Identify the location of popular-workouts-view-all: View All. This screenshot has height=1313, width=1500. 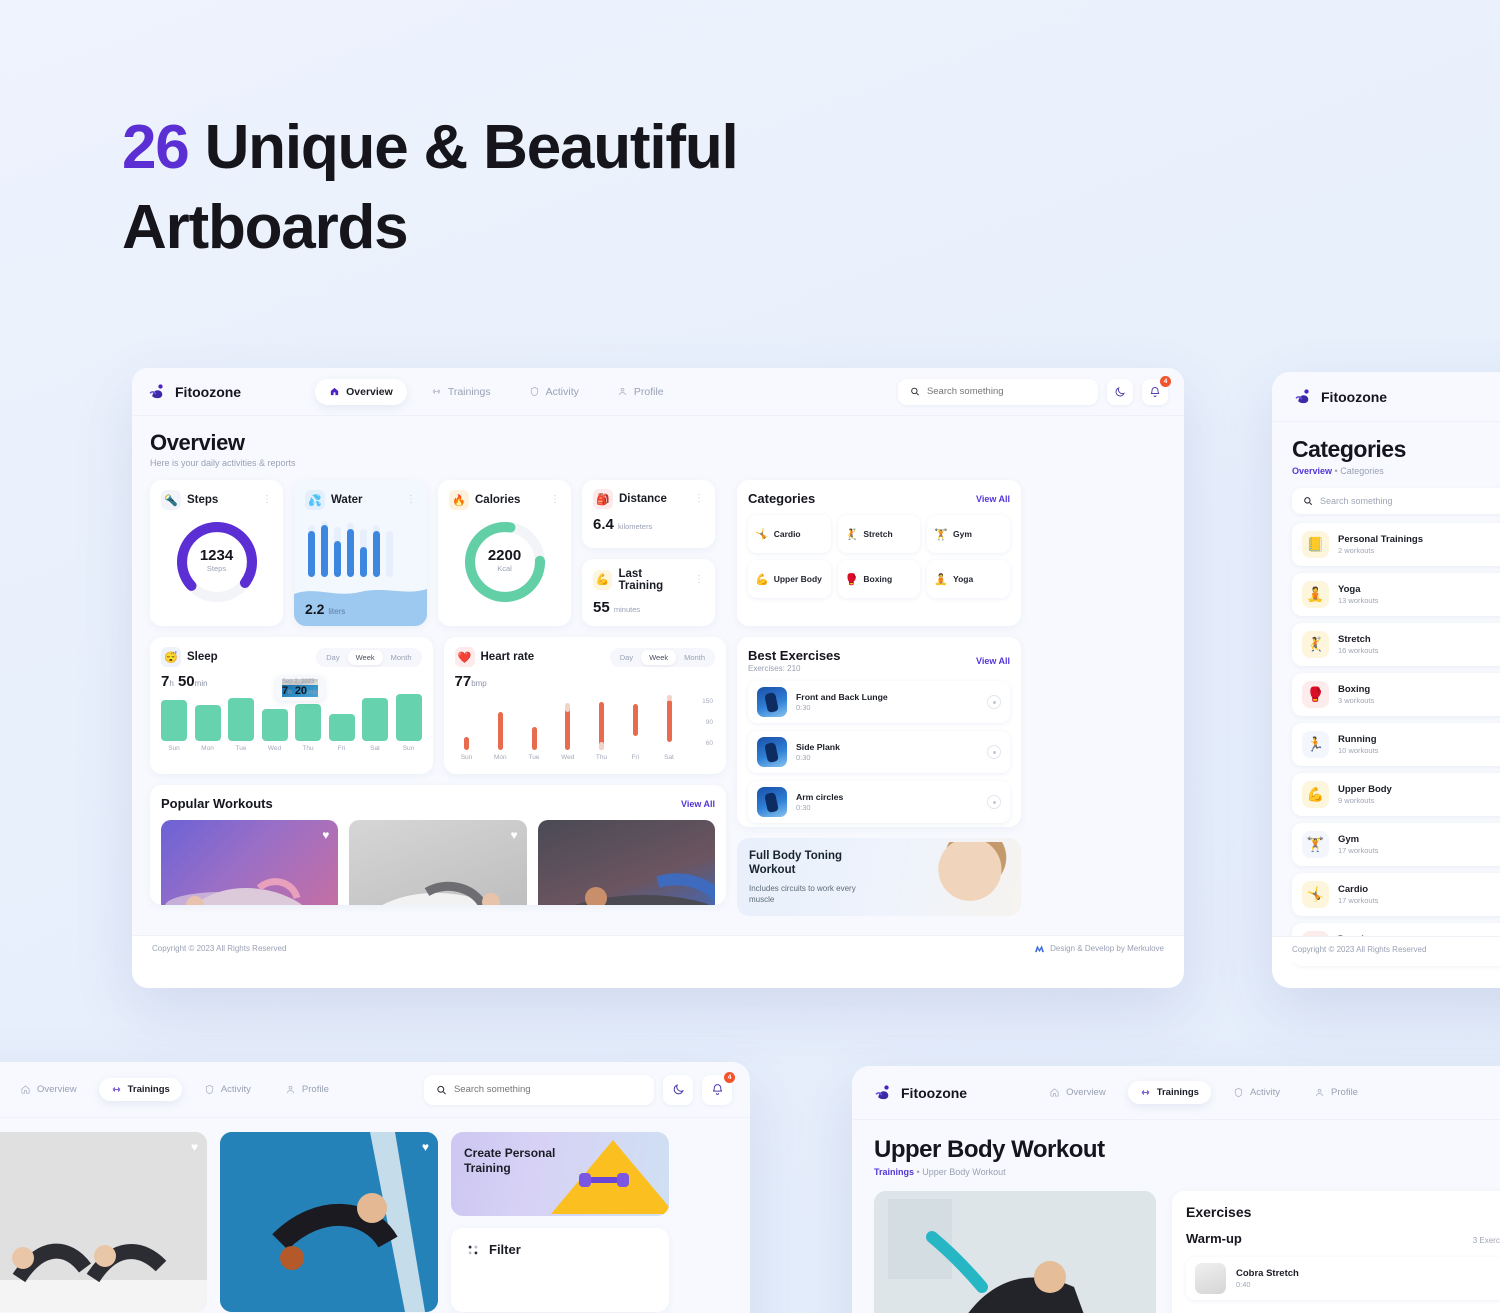
(698, 804).